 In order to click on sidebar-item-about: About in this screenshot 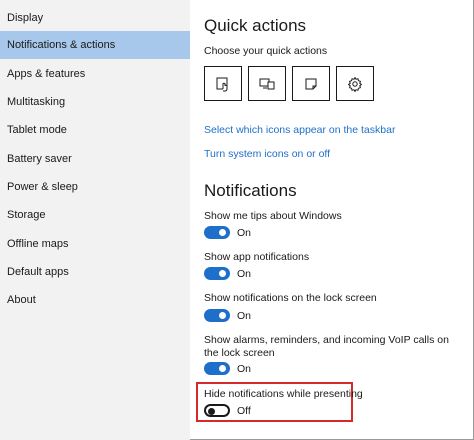, I will do `click(95, 300)`.